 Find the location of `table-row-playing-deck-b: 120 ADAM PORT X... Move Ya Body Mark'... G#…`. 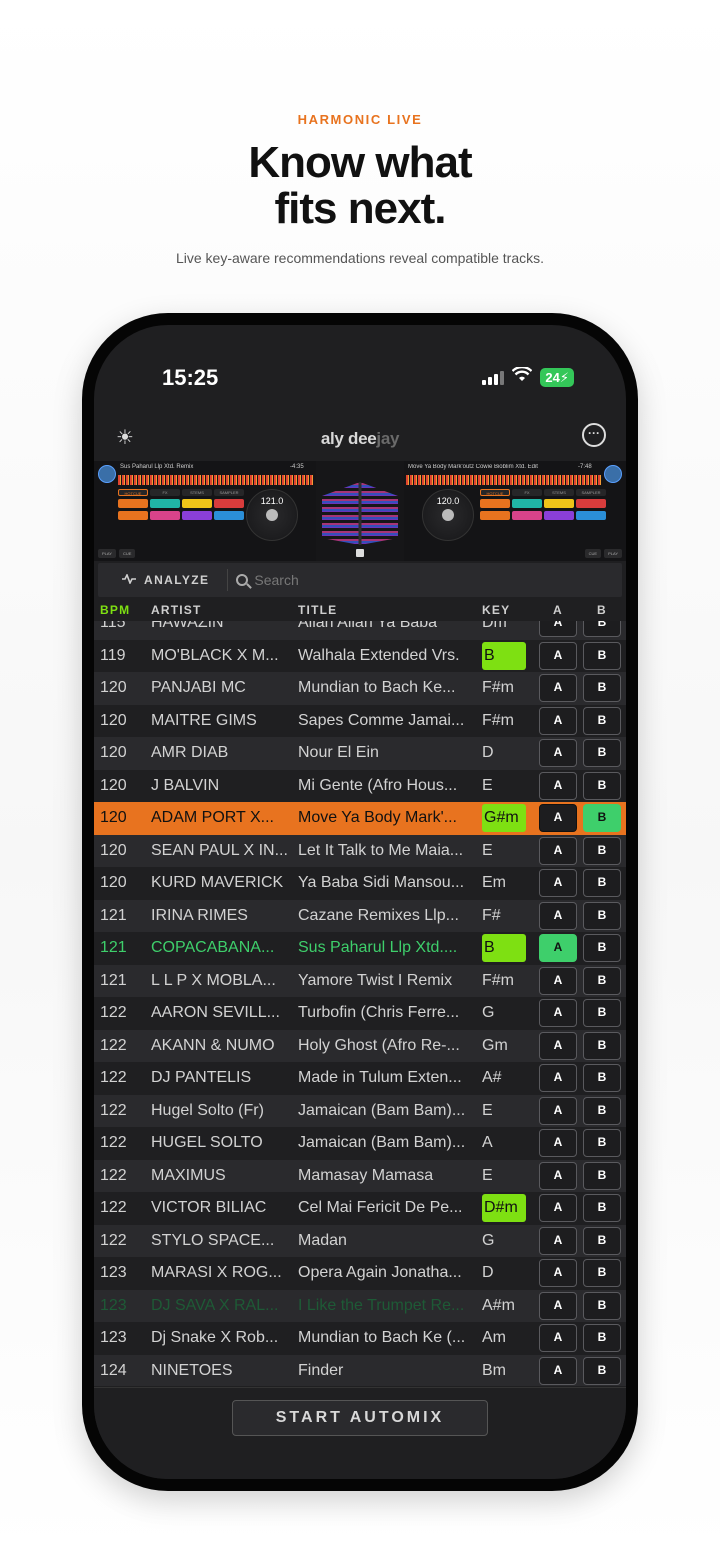

table-row-playing-deck-b: 120 ADAM PORT X... Move Ya Body Mark'... G#… is located at coordinates (360, 818).